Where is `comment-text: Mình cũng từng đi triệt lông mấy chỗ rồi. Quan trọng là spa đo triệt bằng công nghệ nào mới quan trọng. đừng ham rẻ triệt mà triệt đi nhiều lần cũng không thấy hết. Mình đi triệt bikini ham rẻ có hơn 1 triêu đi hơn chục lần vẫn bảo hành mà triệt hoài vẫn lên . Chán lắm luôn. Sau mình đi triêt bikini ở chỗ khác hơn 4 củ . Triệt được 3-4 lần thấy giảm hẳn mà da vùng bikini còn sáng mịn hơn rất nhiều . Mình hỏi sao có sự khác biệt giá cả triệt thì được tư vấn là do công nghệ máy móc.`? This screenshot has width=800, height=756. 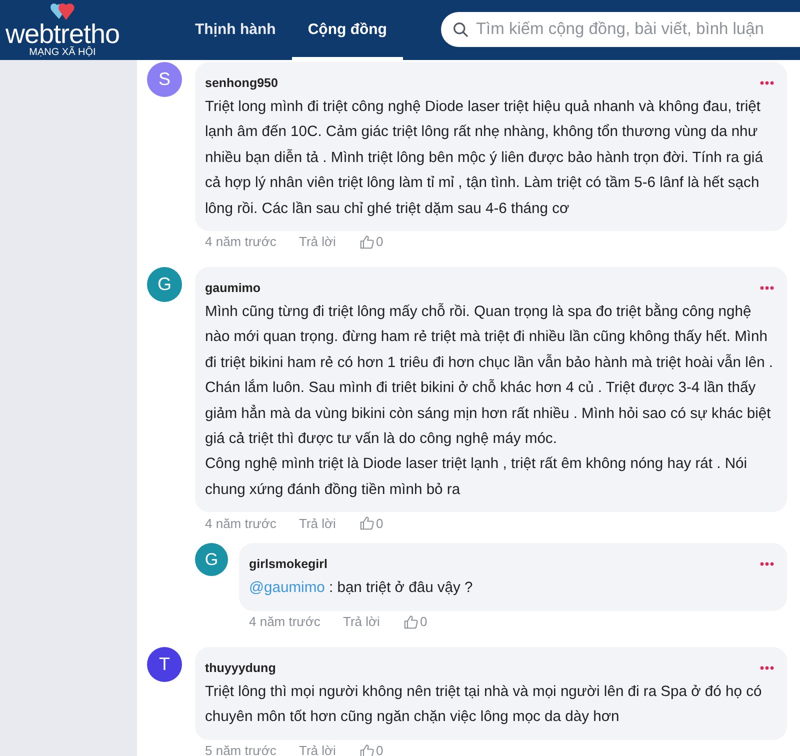
comment-text: Mình cũng từng đi triệt lông mấy chỗ rồi. Quan trọng là spa đo triệt bằng công nghệ nào mới quan trọng. đừng ham rẻ triệt mà triệt đi nhiều lần cũng không thấy hết. Mình đi triệt bikini ham rẻ có hơn 1 triêu đi hơn chục lần vẫn bảo hành mà triệt hoài vẫn lên . Chán lắm luôn. Sau mình đi triêt bikini ở chỗ khác hơn 4 củ . Triệt được 3-4 lần thấy giảm hẳn mà da vùng bikini còn sáng mịn hơn rất nhiều . Mình hỏi sao có sự khác biệt giá cả triệt thì được tư vấn là do công nghệ máy móc. is located at coordinates (489, 376).